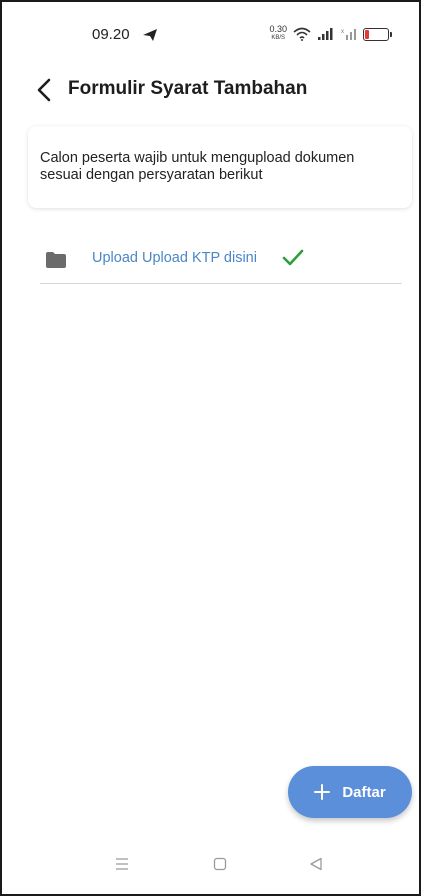 The height and width of the screenshot is (896, 421). I want to click on check-icon, so click(293, 257).